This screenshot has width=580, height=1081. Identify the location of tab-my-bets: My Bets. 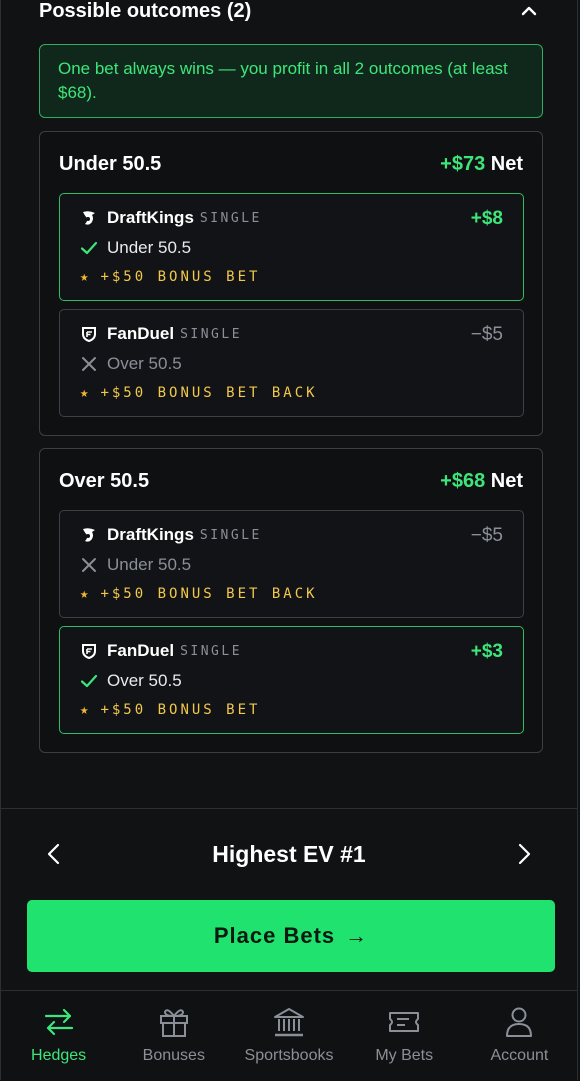
(404, 1036).